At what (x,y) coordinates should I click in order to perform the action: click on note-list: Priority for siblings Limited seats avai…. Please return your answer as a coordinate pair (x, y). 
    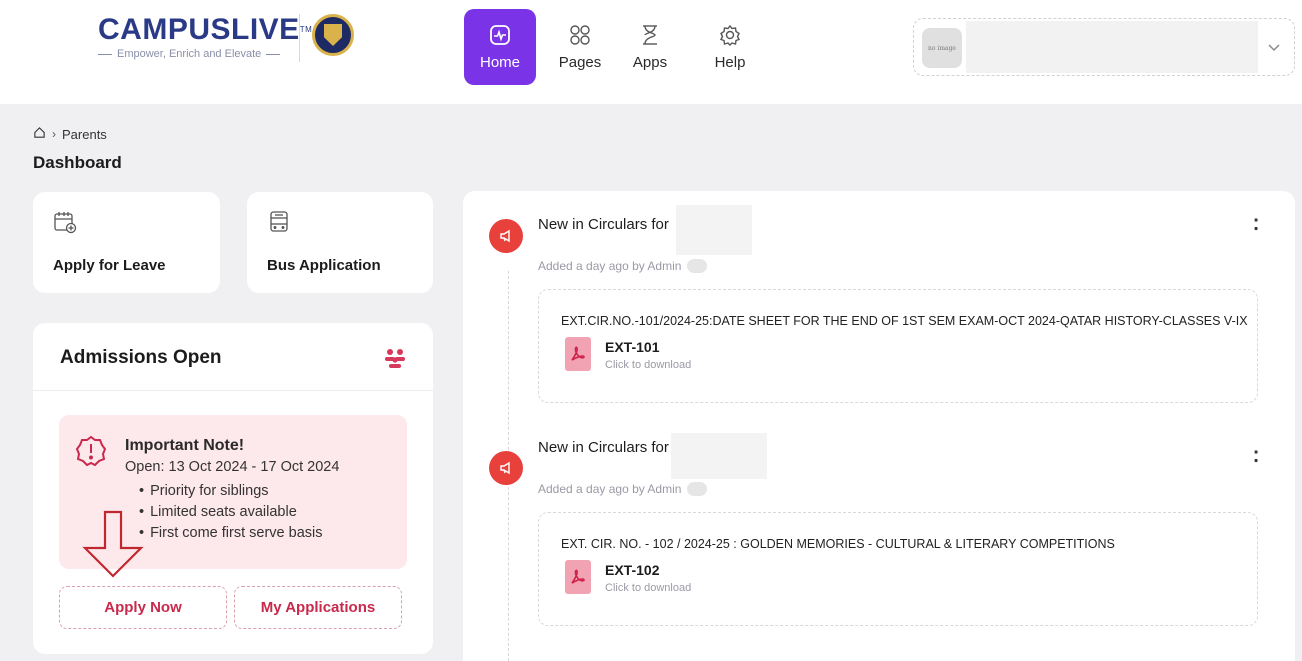
    Looking at the image, I should click on (231, 512).